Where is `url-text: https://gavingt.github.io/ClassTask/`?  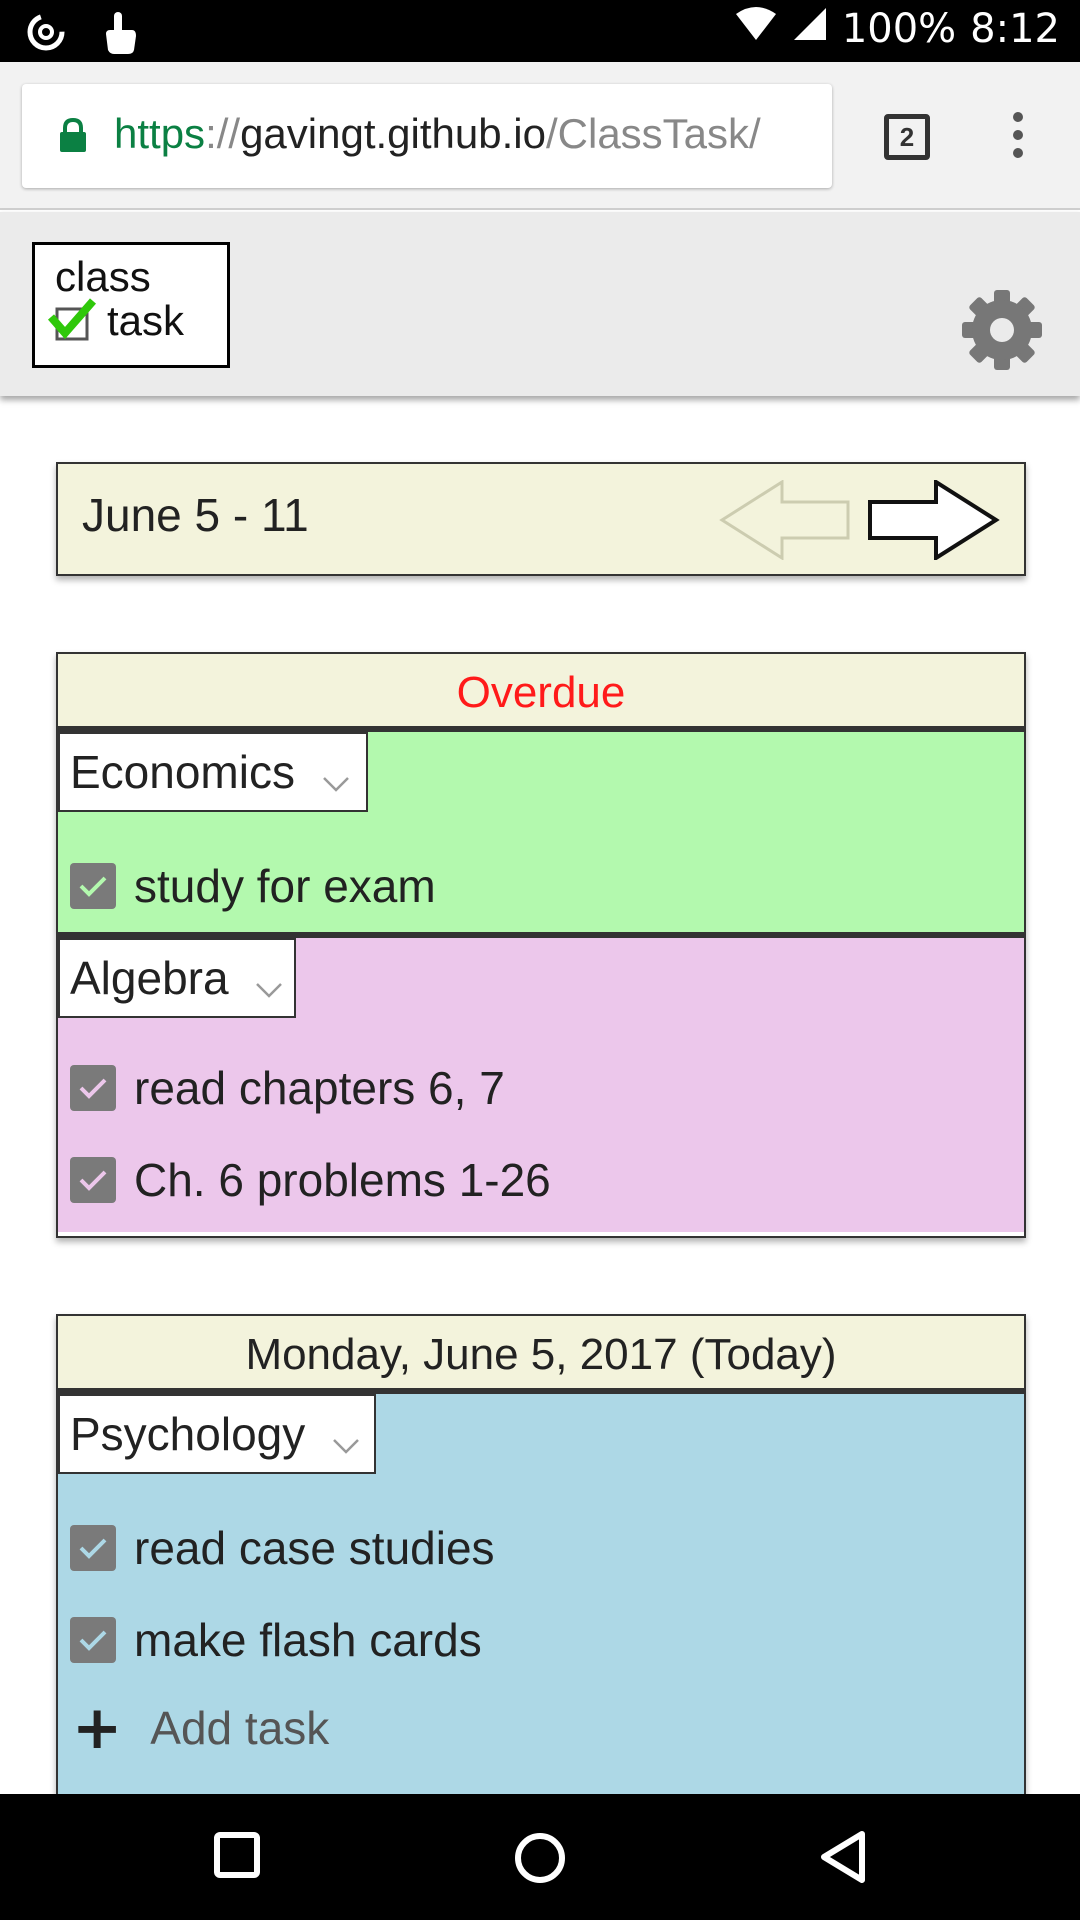
url-text: https://gavingt.github.io/ClassTask/ is located at coordinates (437, 134).